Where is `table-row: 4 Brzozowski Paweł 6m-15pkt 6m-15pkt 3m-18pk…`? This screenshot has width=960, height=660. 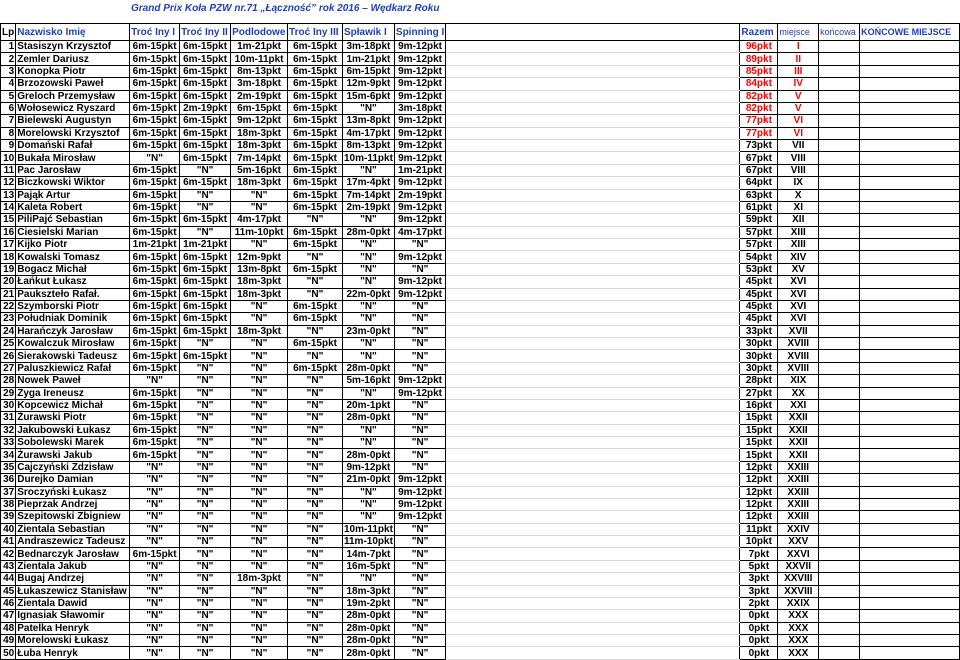
table-row: 4 Brzozowski Paweł 6m-15pkt 6m-15pkt 3m-18pk… is located at coordinates (480, 84).